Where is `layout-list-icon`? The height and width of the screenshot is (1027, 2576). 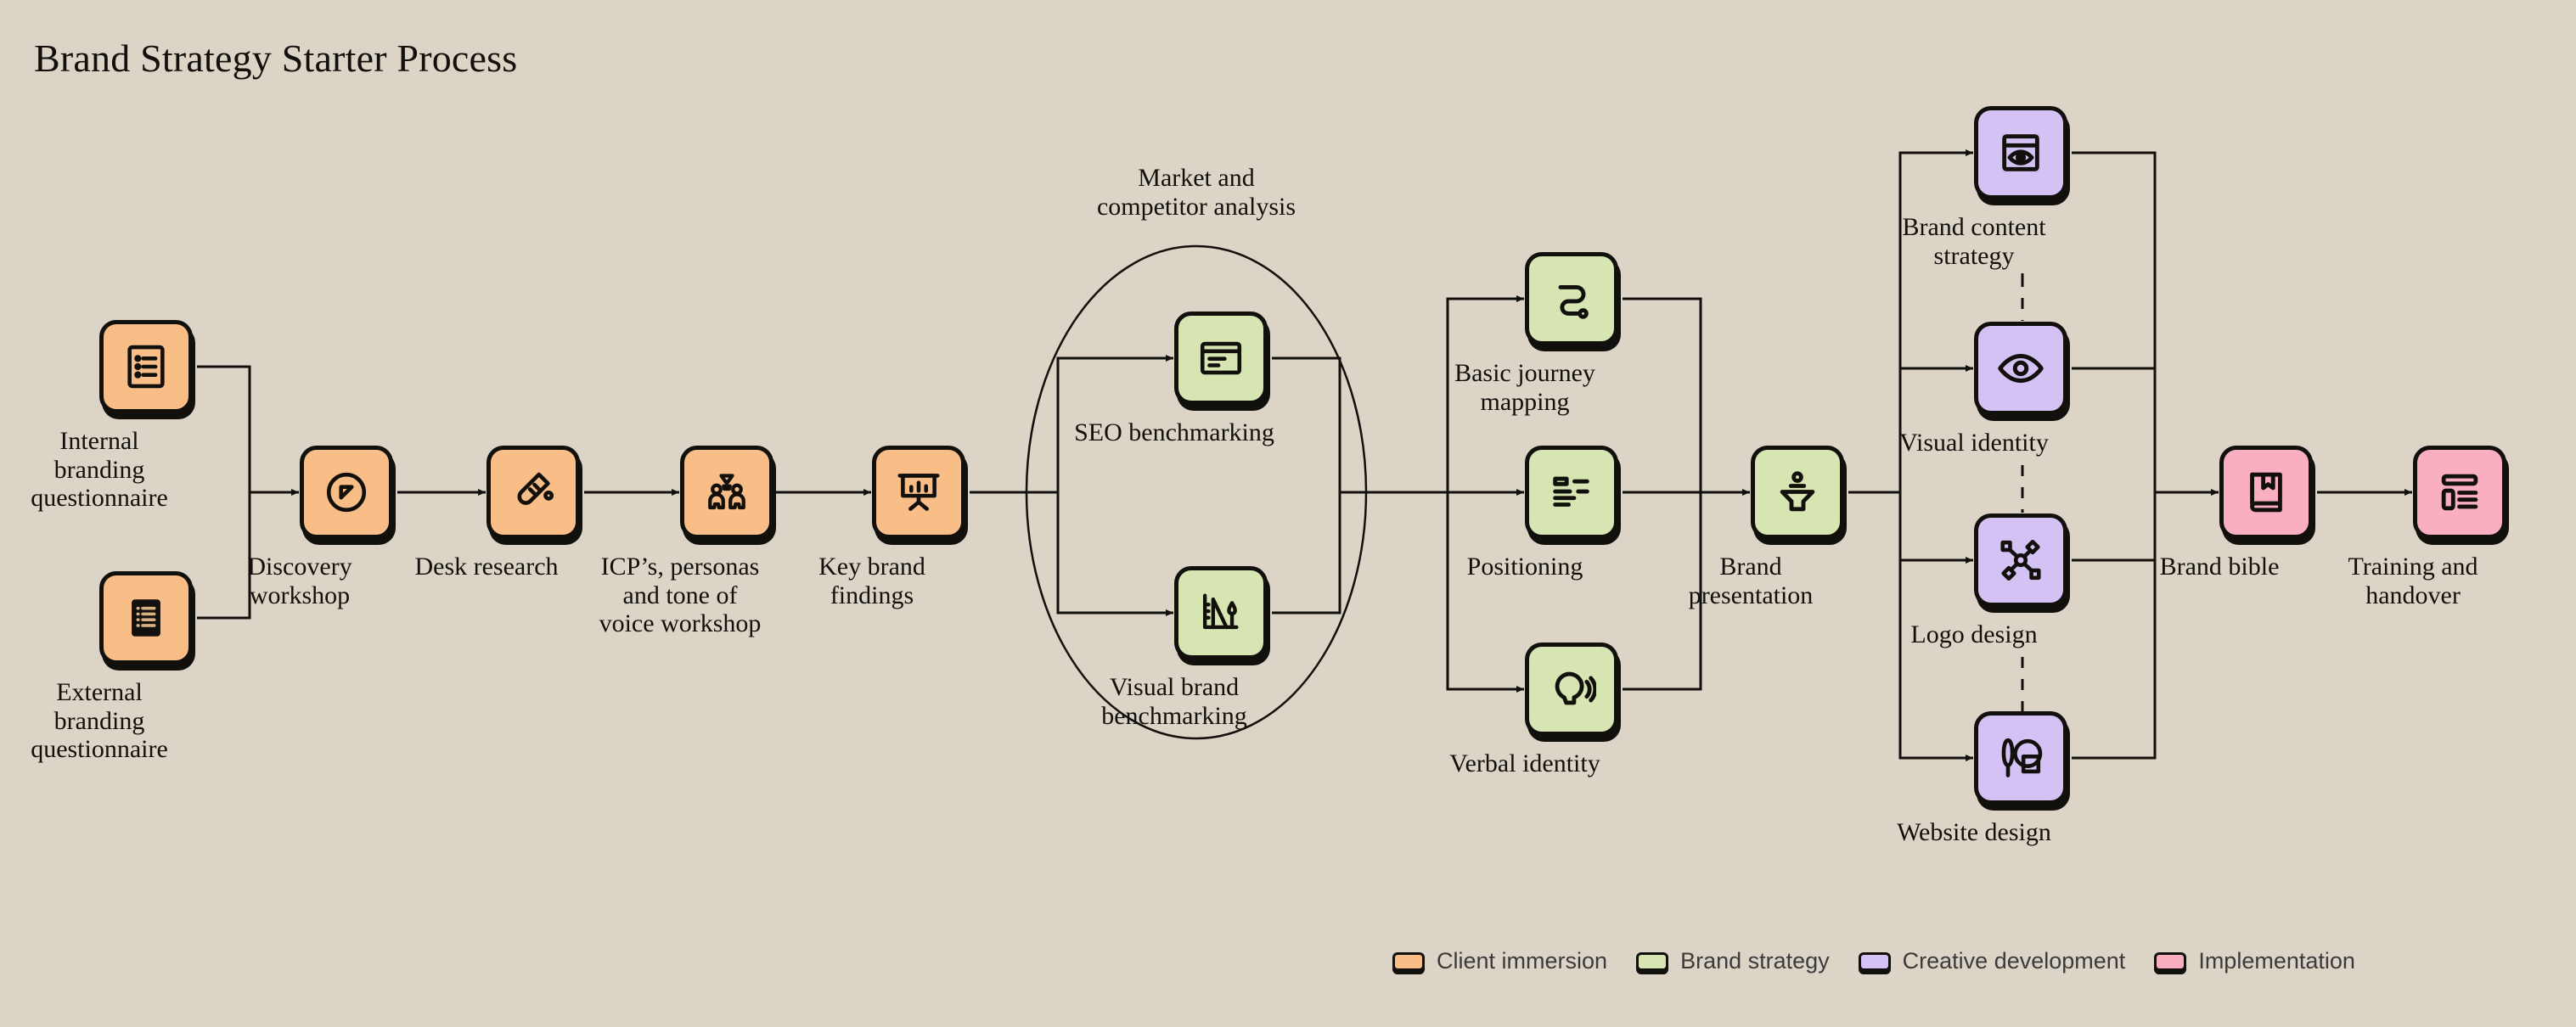
layout-list-icon is located at coordinates (2459, 492).